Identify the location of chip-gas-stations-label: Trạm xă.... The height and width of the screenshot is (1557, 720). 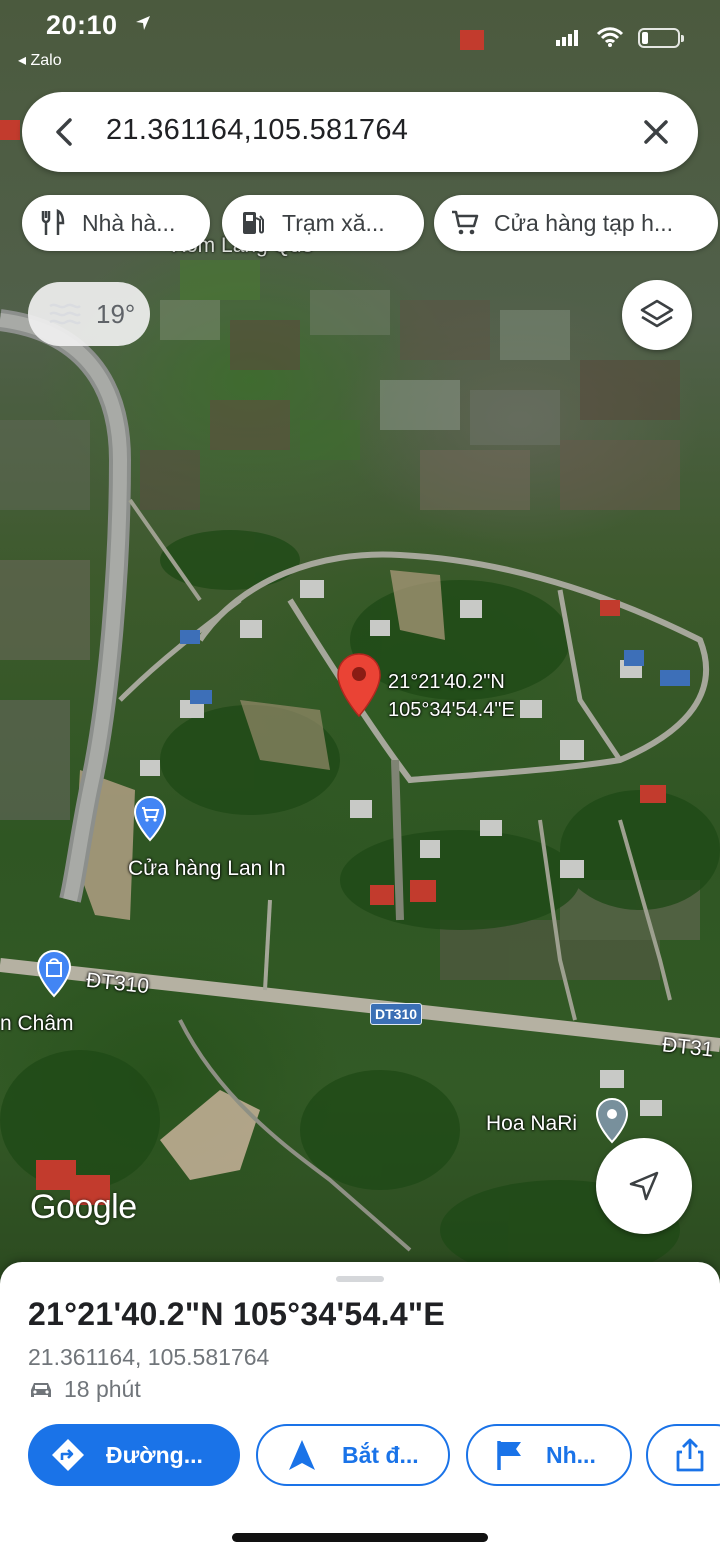
(333, 222).